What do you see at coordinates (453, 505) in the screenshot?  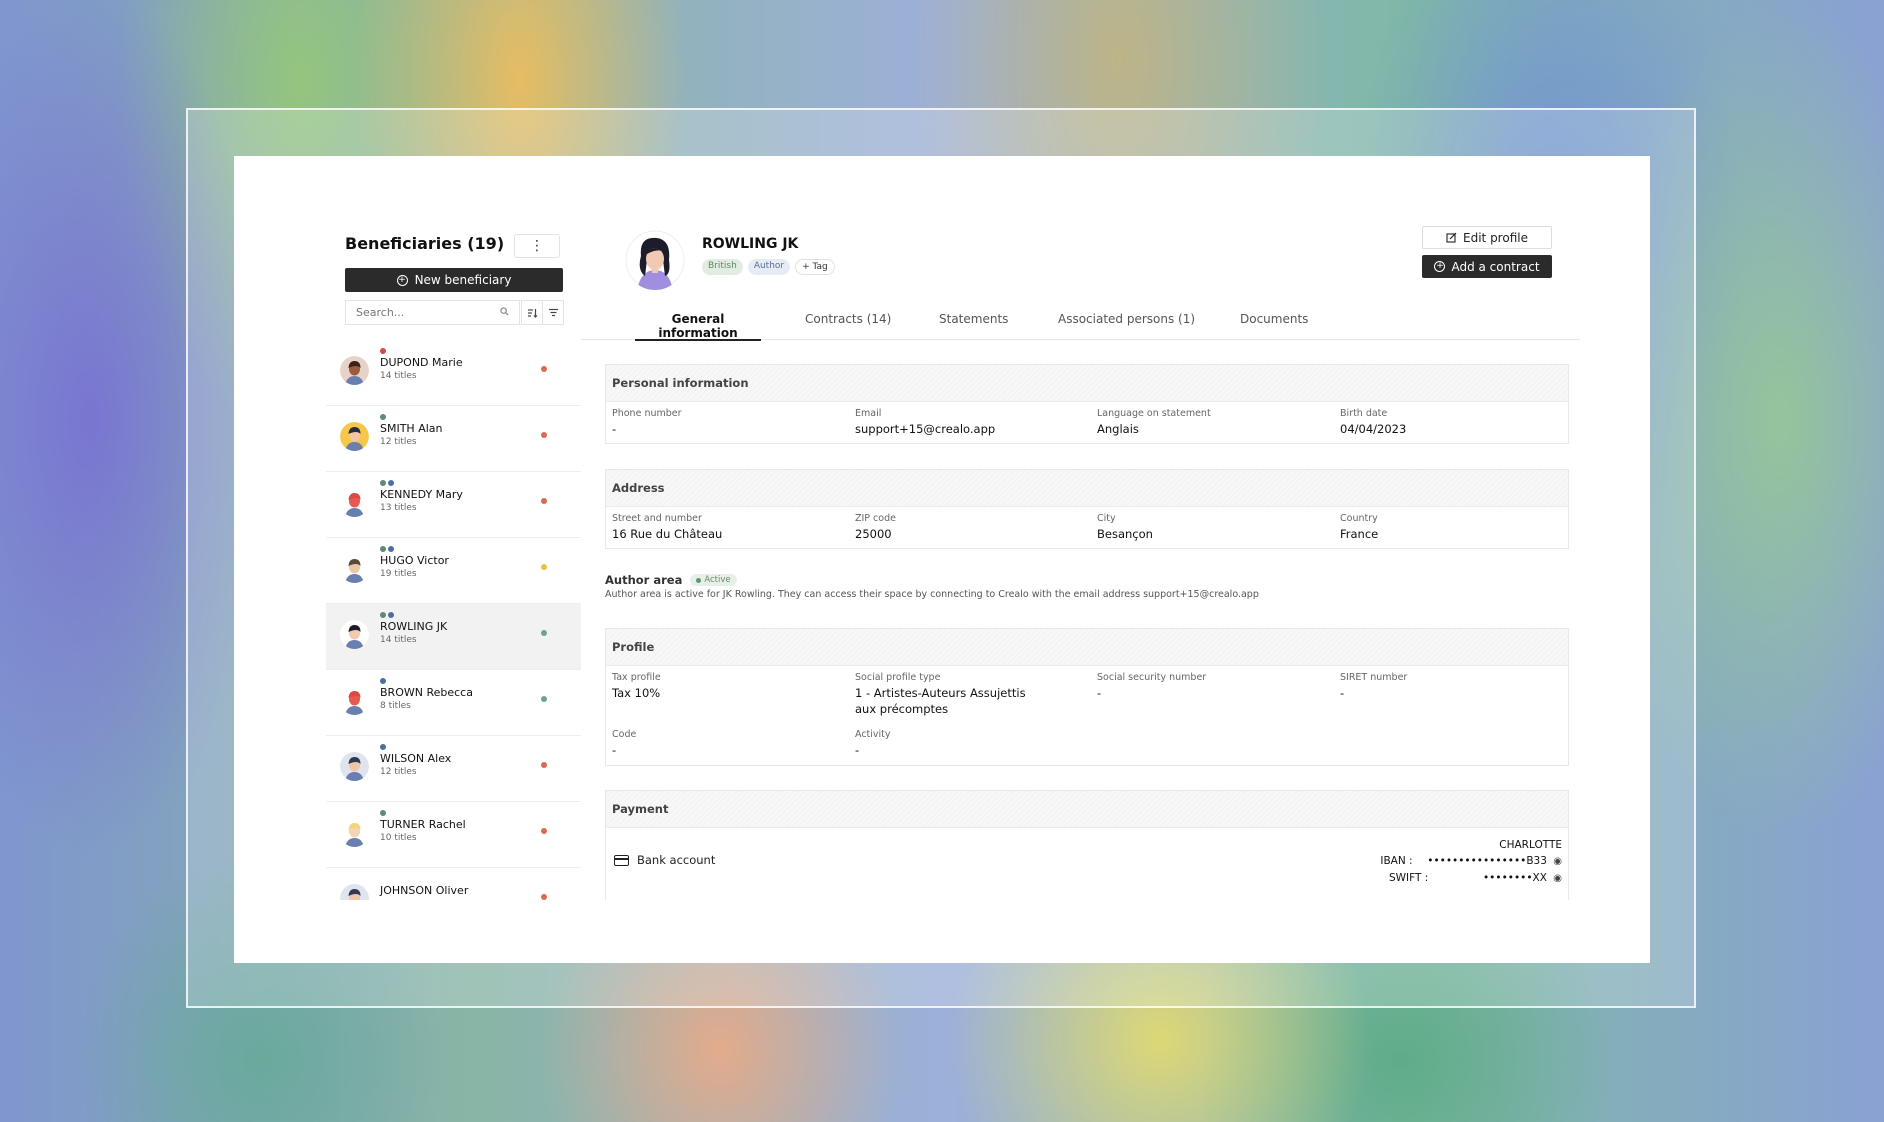 I see `beneficiary-list-item: KENNEDY Mary 13 titles` at bounding box center [453, 505].